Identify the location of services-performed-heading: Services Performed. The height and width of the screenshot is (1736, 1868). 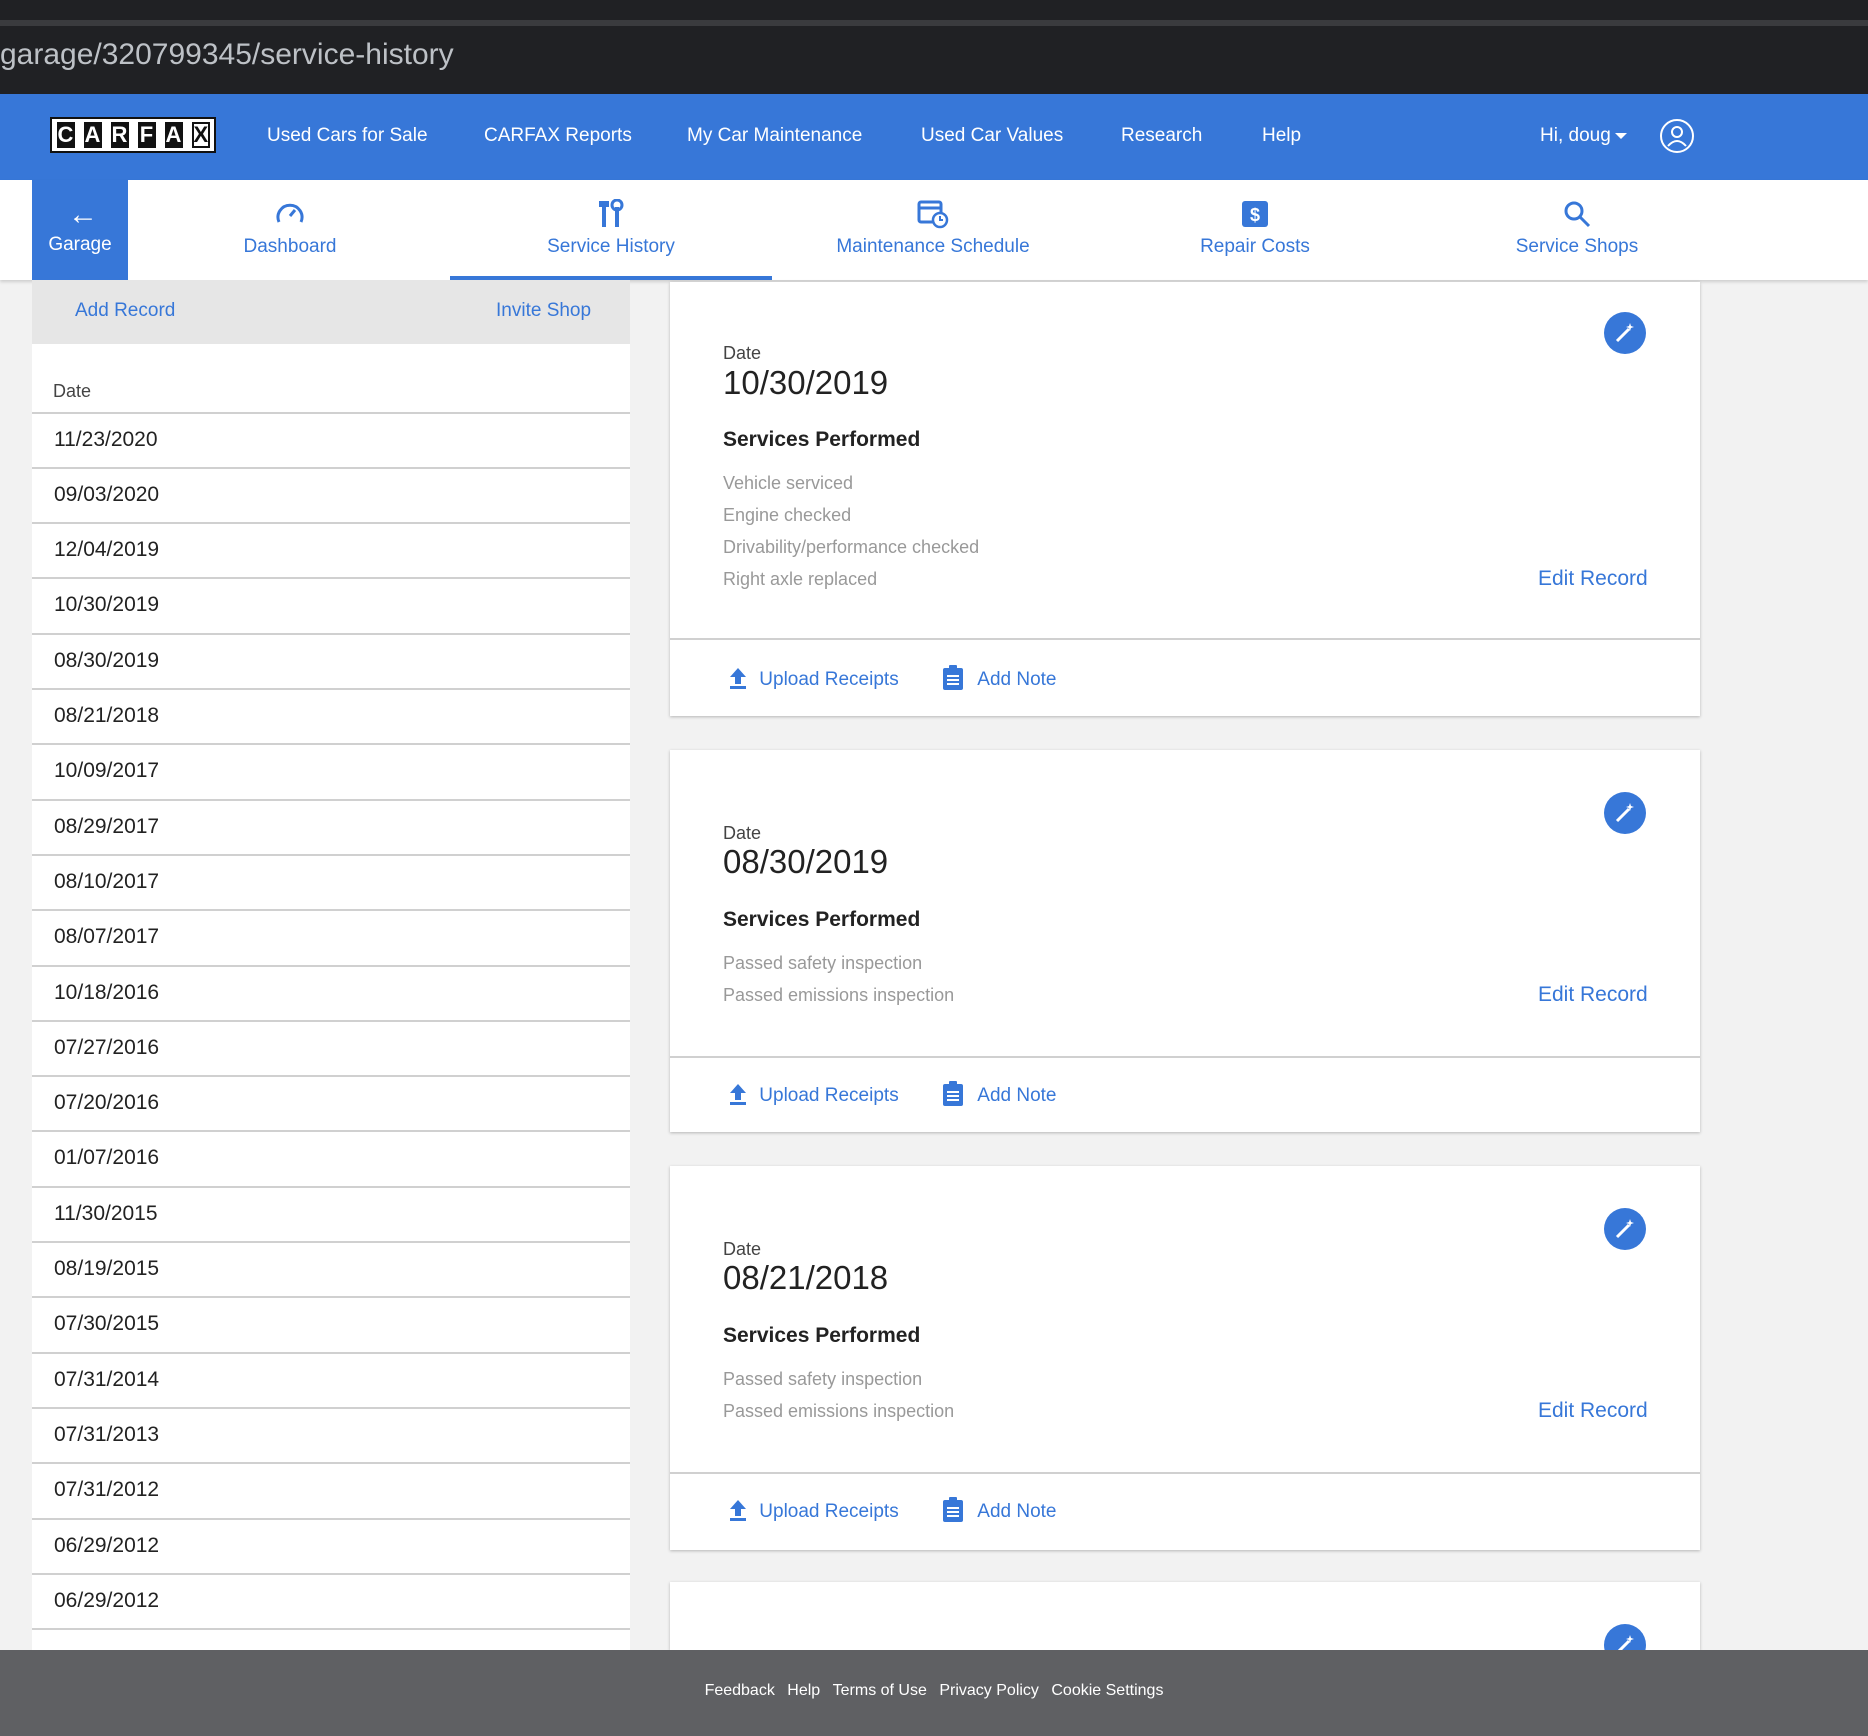
(822, 919).